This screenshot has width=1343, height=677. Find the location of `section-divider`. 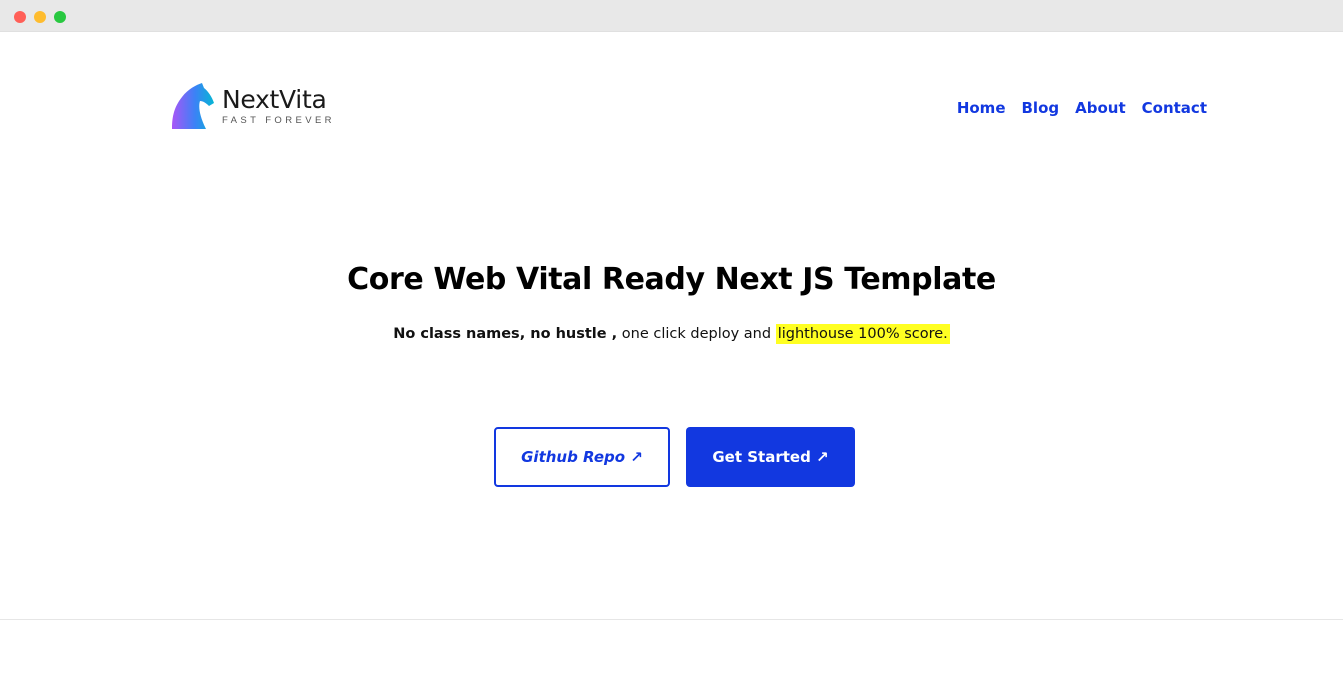

section-divider is located at coordinates (671, 619).